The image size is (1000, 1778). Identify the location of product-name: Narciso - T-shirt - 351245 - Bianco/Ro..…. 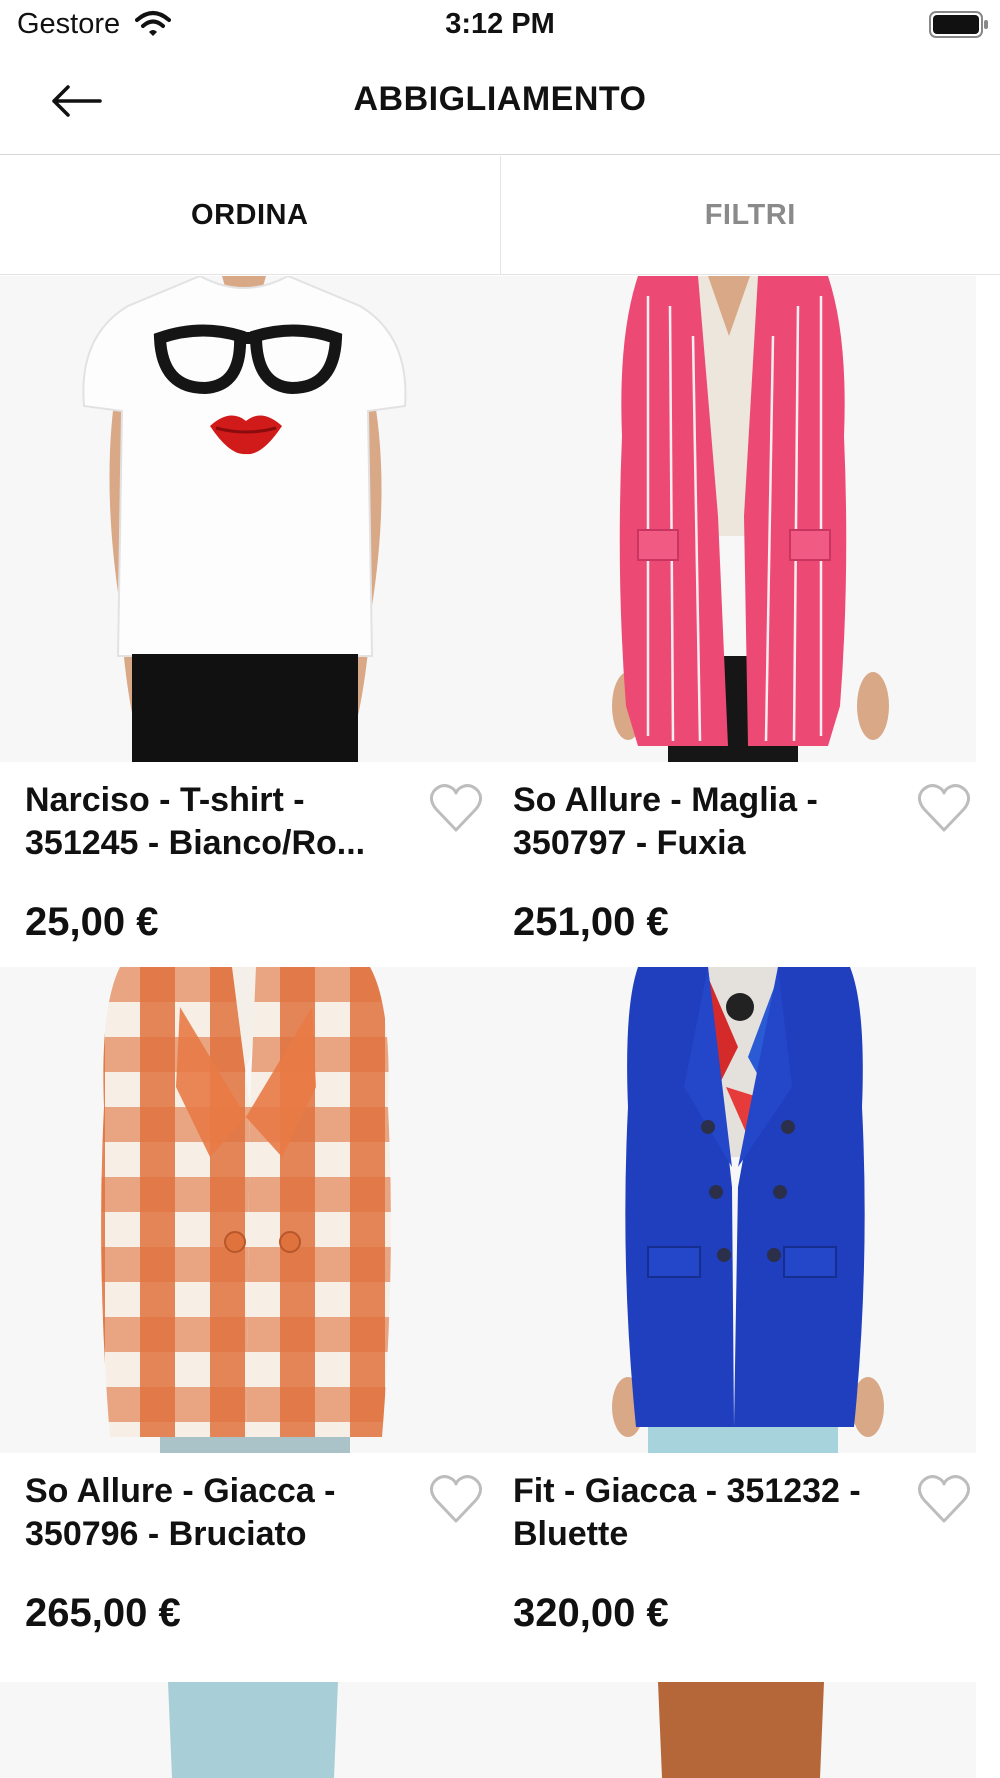
(220, 822).